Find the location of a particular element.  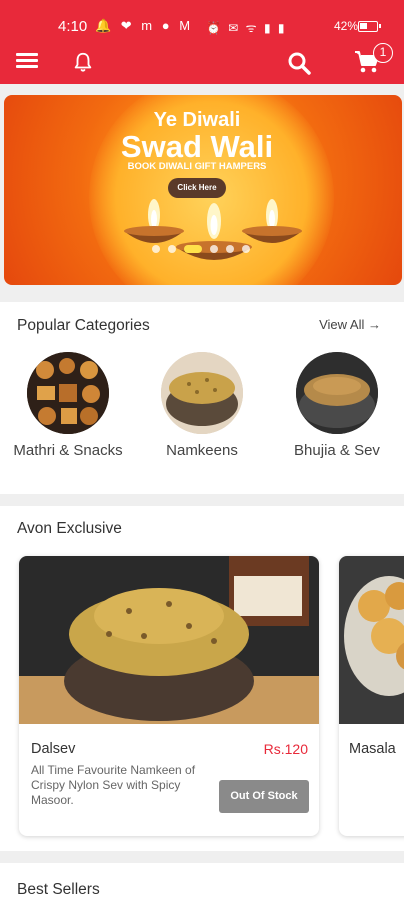

category-label: Bhujia & Sev is located at coordinates (337, 450).